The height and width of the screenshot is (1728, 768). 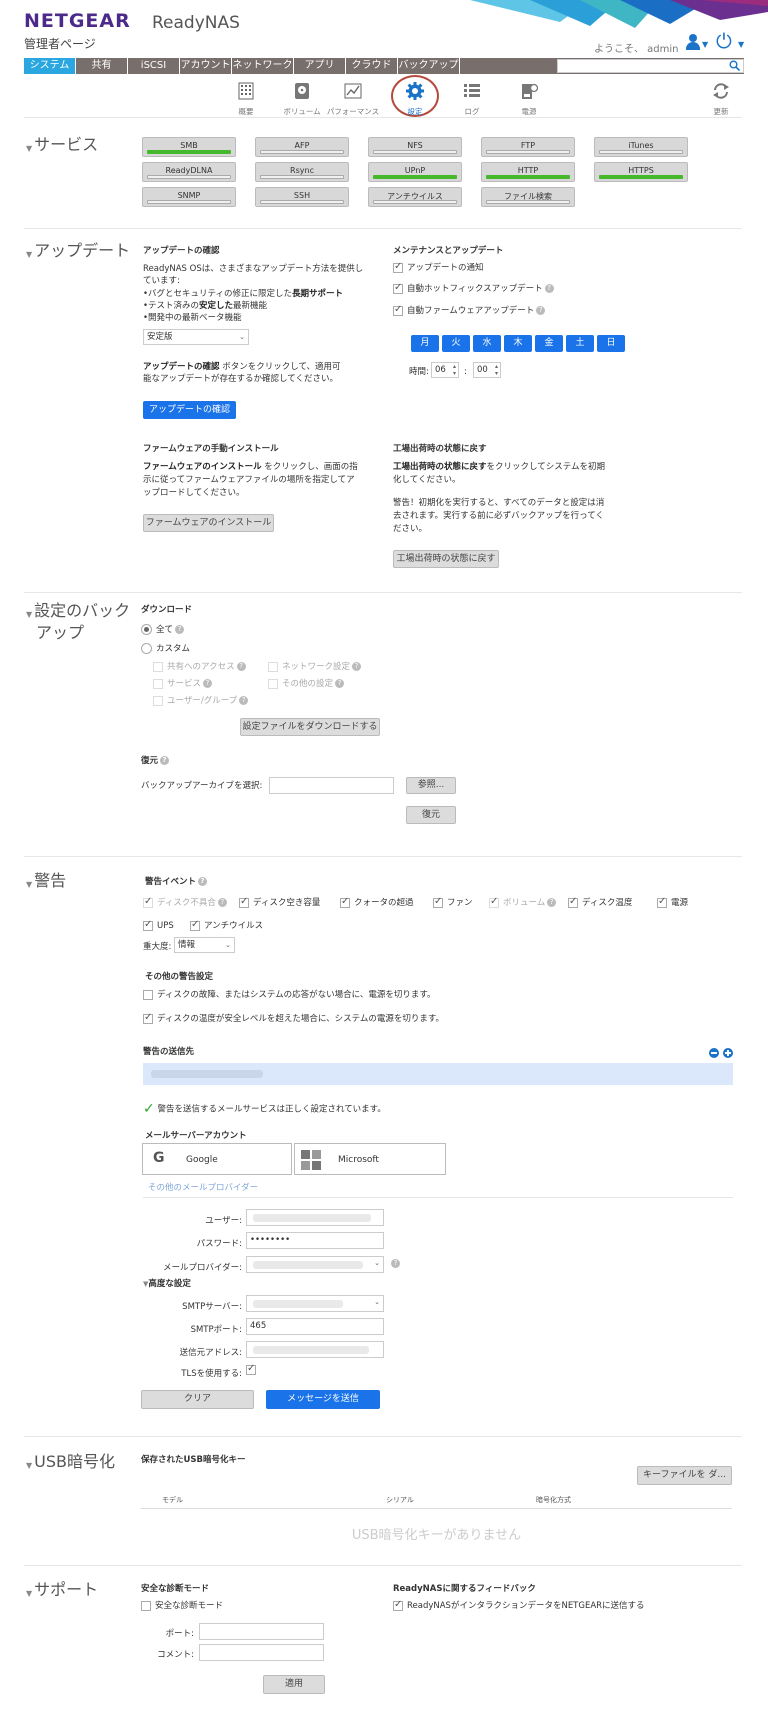 What do you see at coordinates (523, 902) in the screenshot?
I see `alert-event-checkbox: ボリューム?` at bounding box center [523, 902].